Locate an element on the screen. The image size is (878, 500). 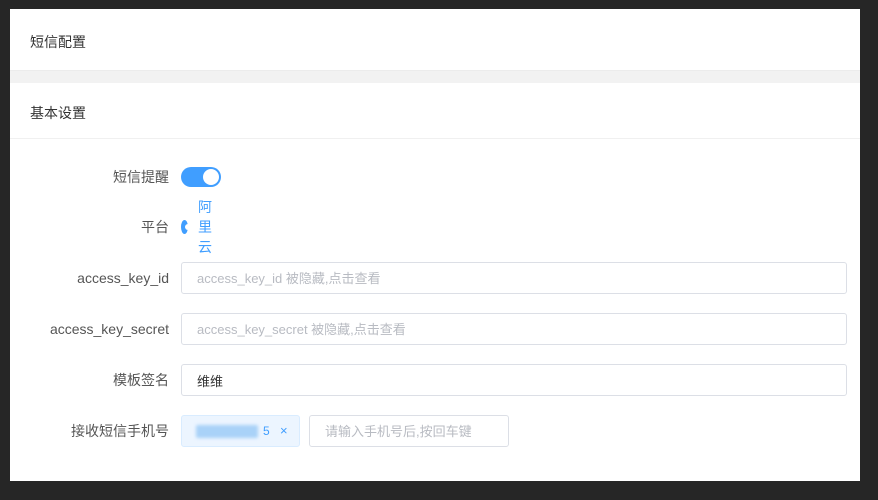
access-key-secret-row: access_key_secret is located at coordinates (435, 329).